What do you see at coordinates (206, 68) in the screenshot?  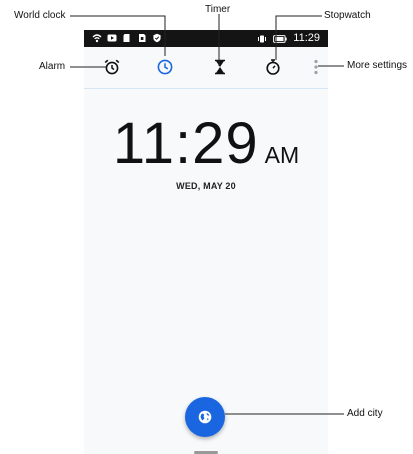 I see `tab-toolbar` at bounding box center [206, 68].